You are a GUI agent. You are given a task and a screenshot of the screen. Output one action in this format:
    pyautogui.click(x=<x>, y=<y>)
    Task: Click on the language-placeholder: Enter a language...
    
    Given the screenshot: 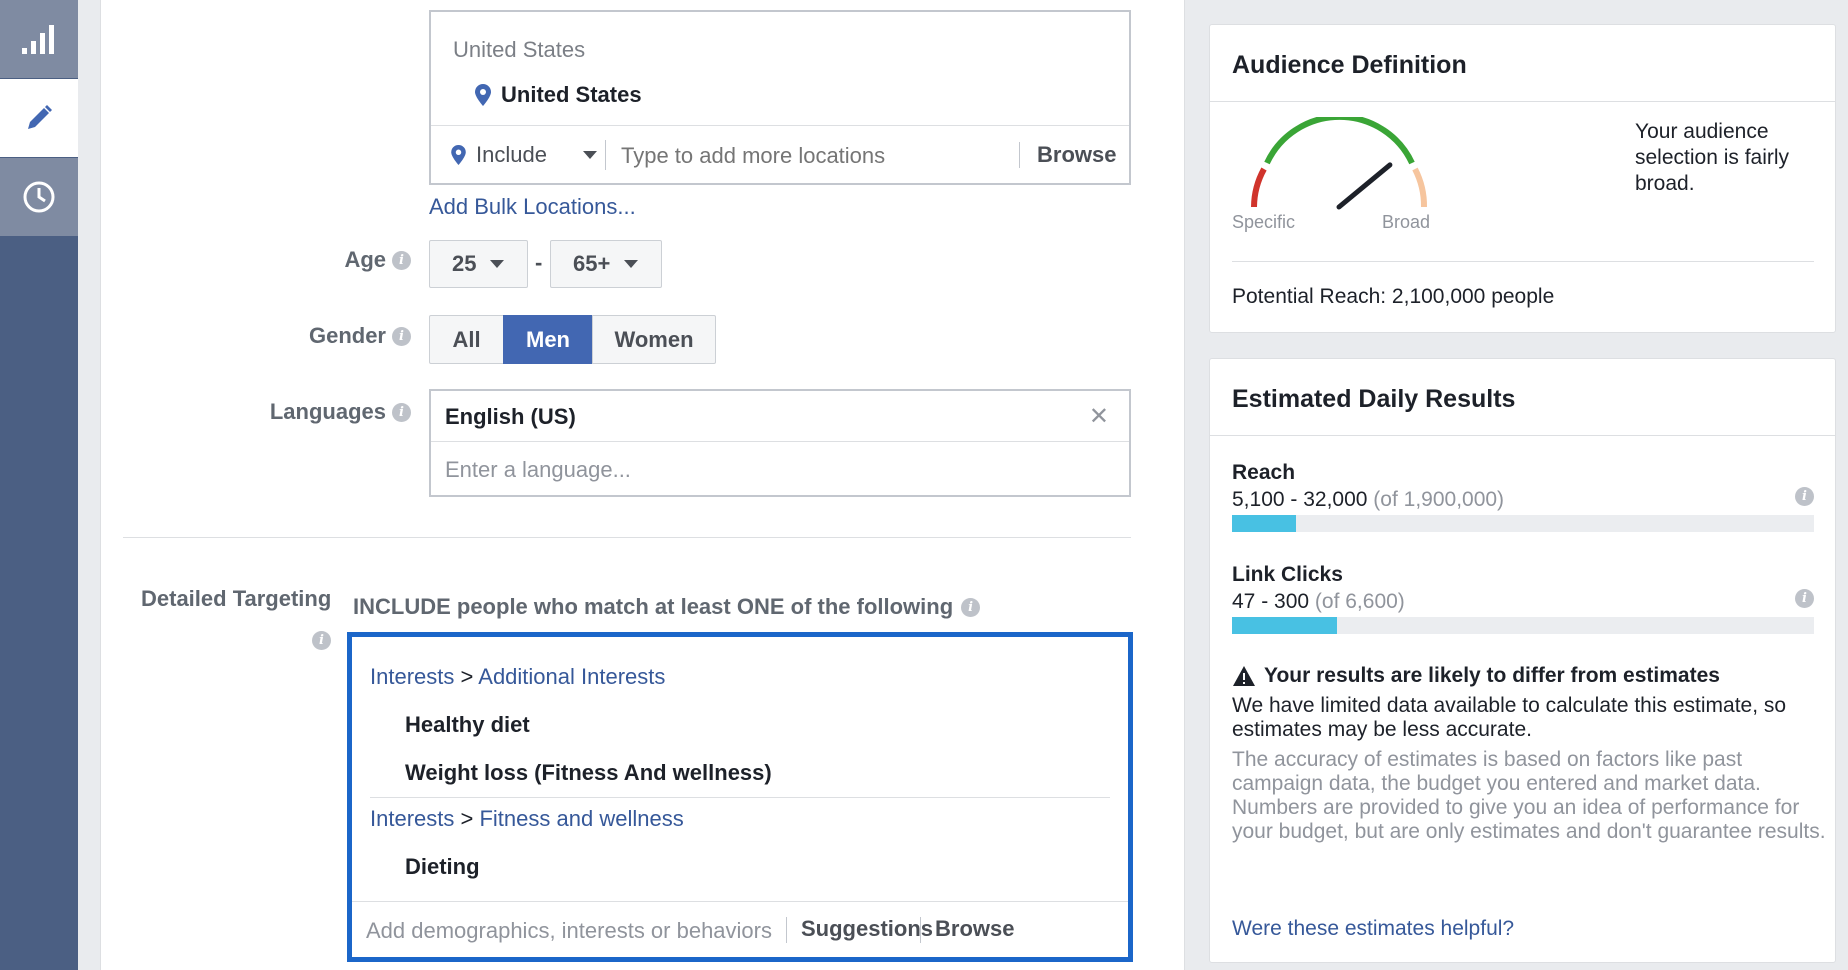 What is the action you would take?
    pyautogui.click(x=538, y=469)
    